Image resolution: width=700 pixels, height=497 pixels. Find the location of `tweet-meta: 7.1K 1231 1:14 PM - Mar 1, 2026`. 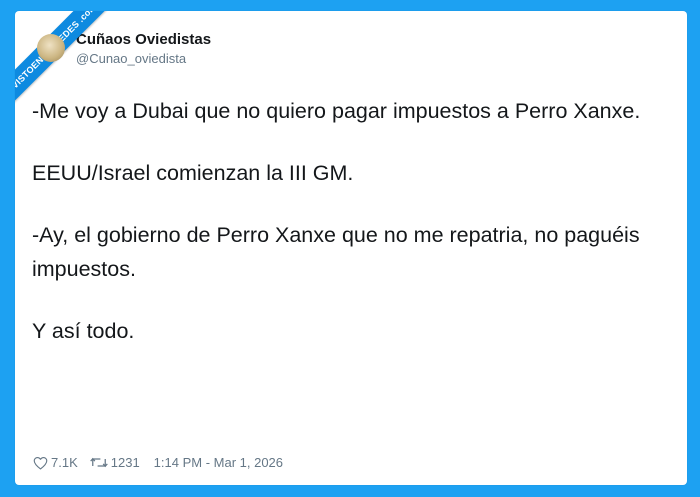

tweet-meta: 7.1K 1231 1:14 PM - Mar 1, 2026 is located at coordinates (158, 462).